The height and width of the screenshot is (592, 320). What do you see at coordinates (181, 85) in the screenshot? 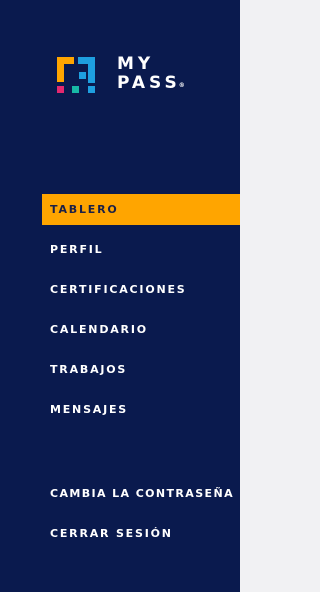
I see `registered-mark: ®` at bounding box center [181, 85].